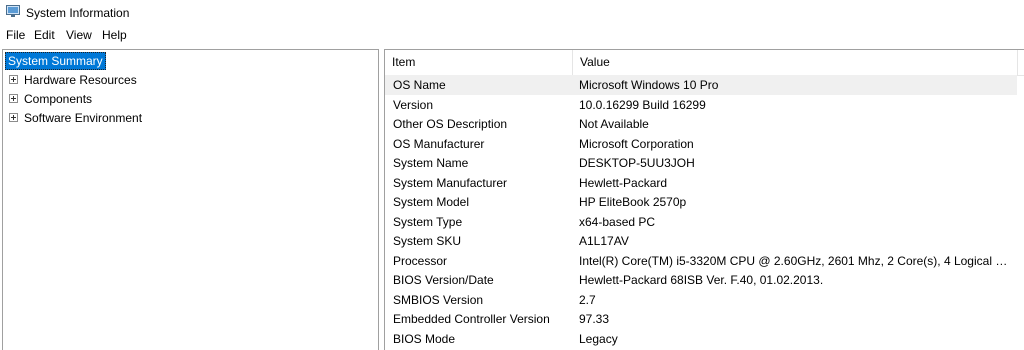 The image size is (1024, 350). I want to click on item-cell: System Type, so click(428, 221).